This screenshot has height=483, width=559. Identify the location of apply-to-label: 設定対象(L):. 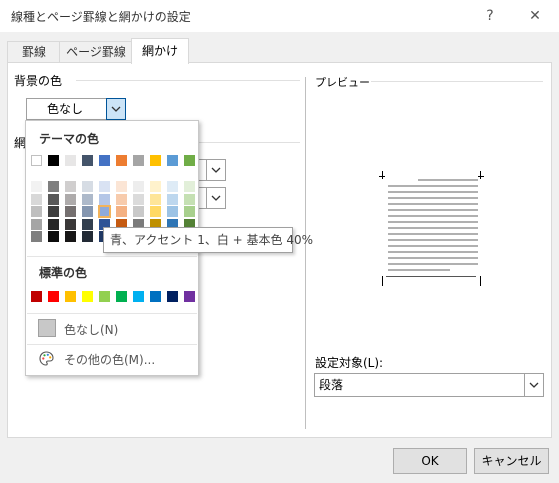
(349, 363).